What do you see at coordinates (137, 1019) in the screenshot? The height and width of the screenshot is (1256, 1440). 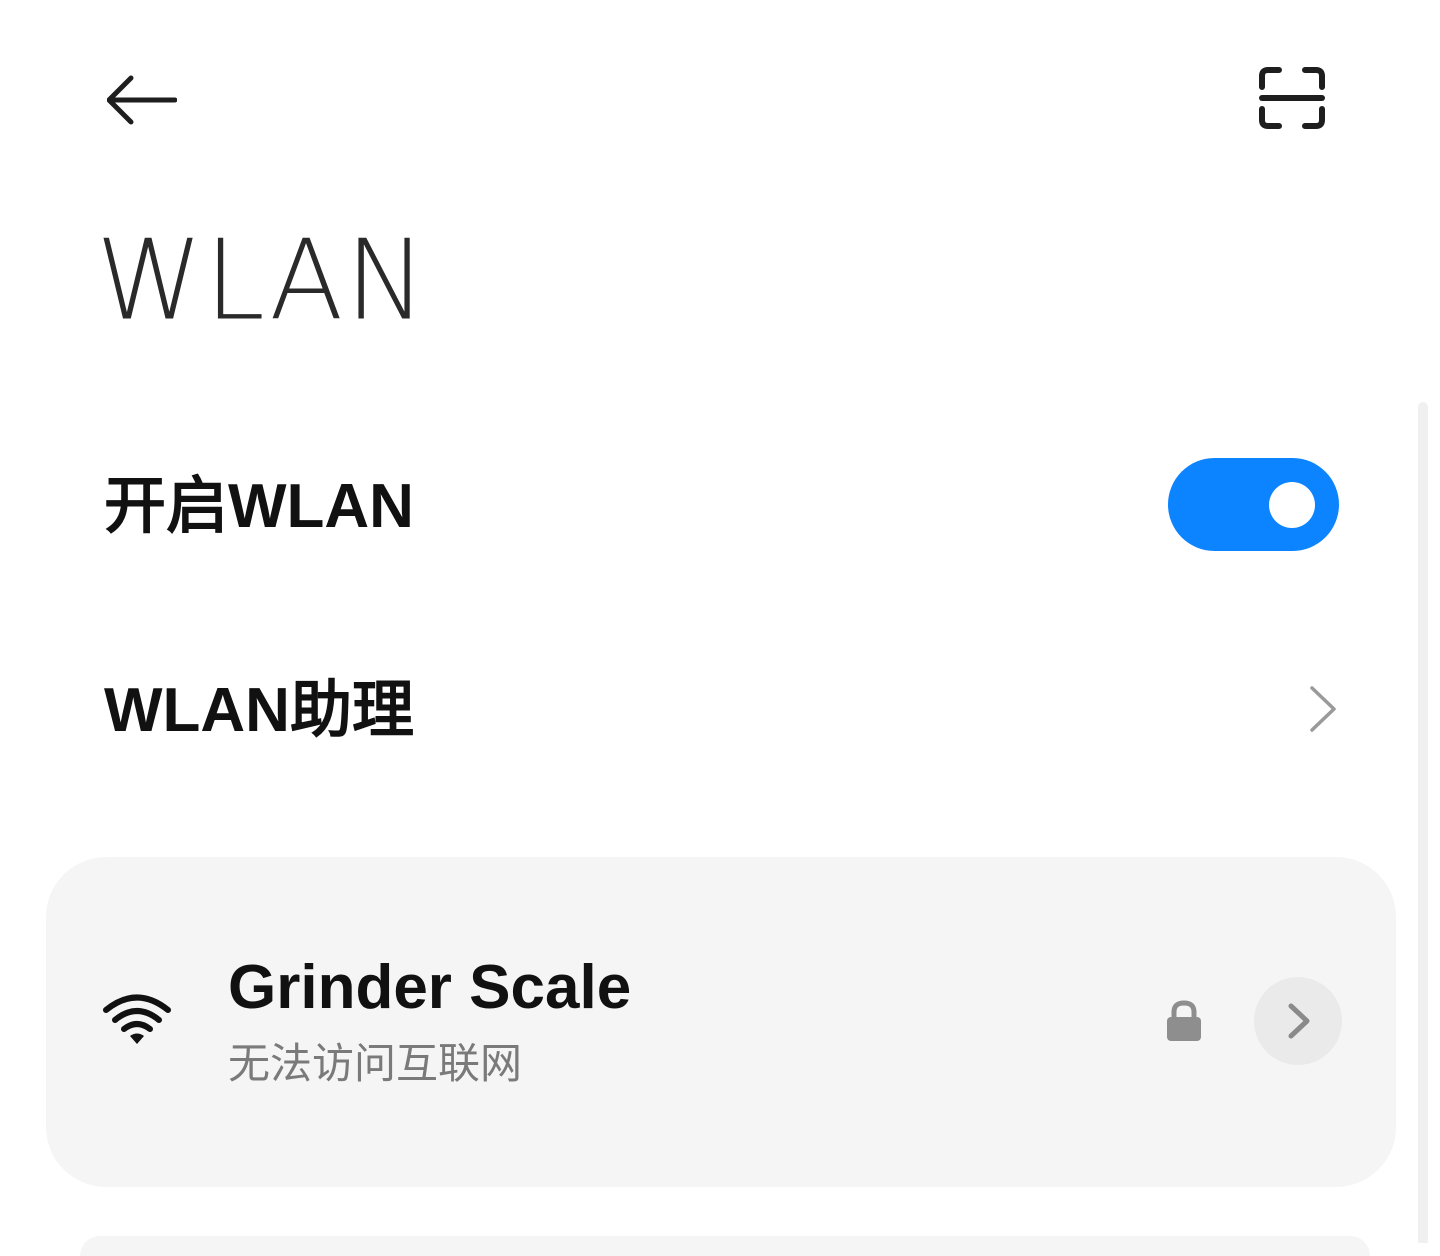 I see `wifi-signal-icon` at bounding box center [137, 1019].